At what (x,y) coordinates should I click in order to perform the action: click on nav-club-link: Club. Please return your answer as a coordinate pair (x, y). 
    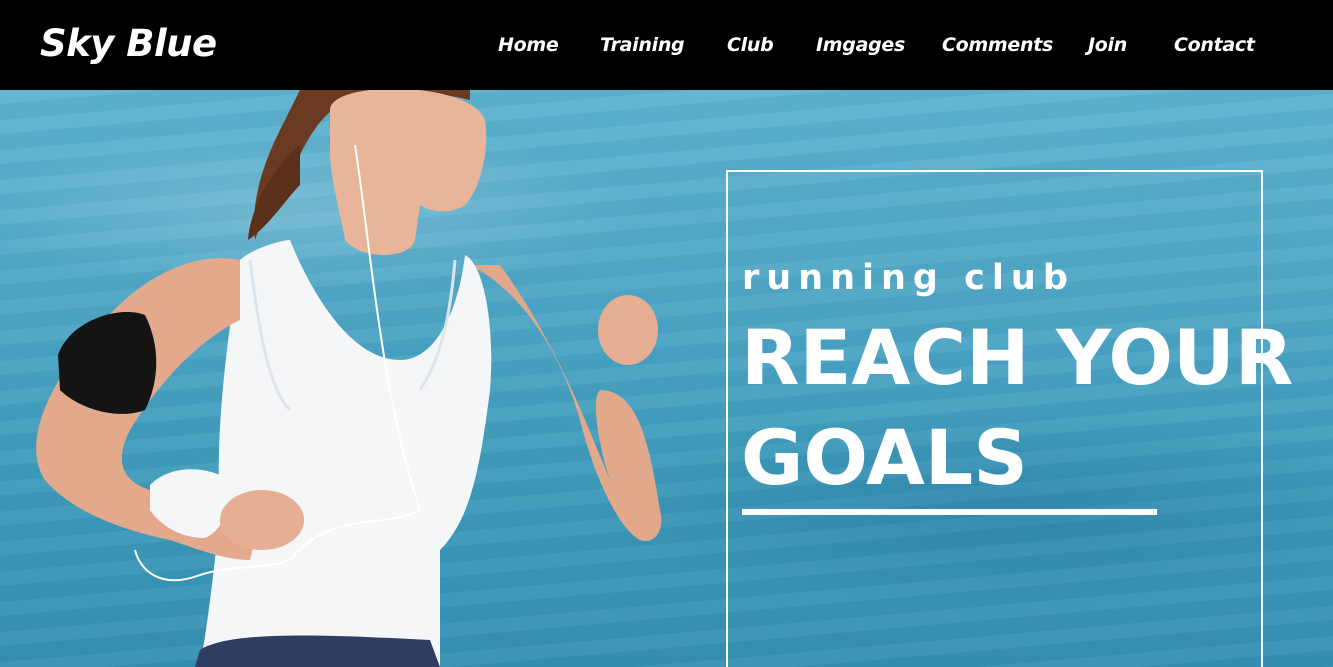
    Looking at the image, I should click on (750, 45).